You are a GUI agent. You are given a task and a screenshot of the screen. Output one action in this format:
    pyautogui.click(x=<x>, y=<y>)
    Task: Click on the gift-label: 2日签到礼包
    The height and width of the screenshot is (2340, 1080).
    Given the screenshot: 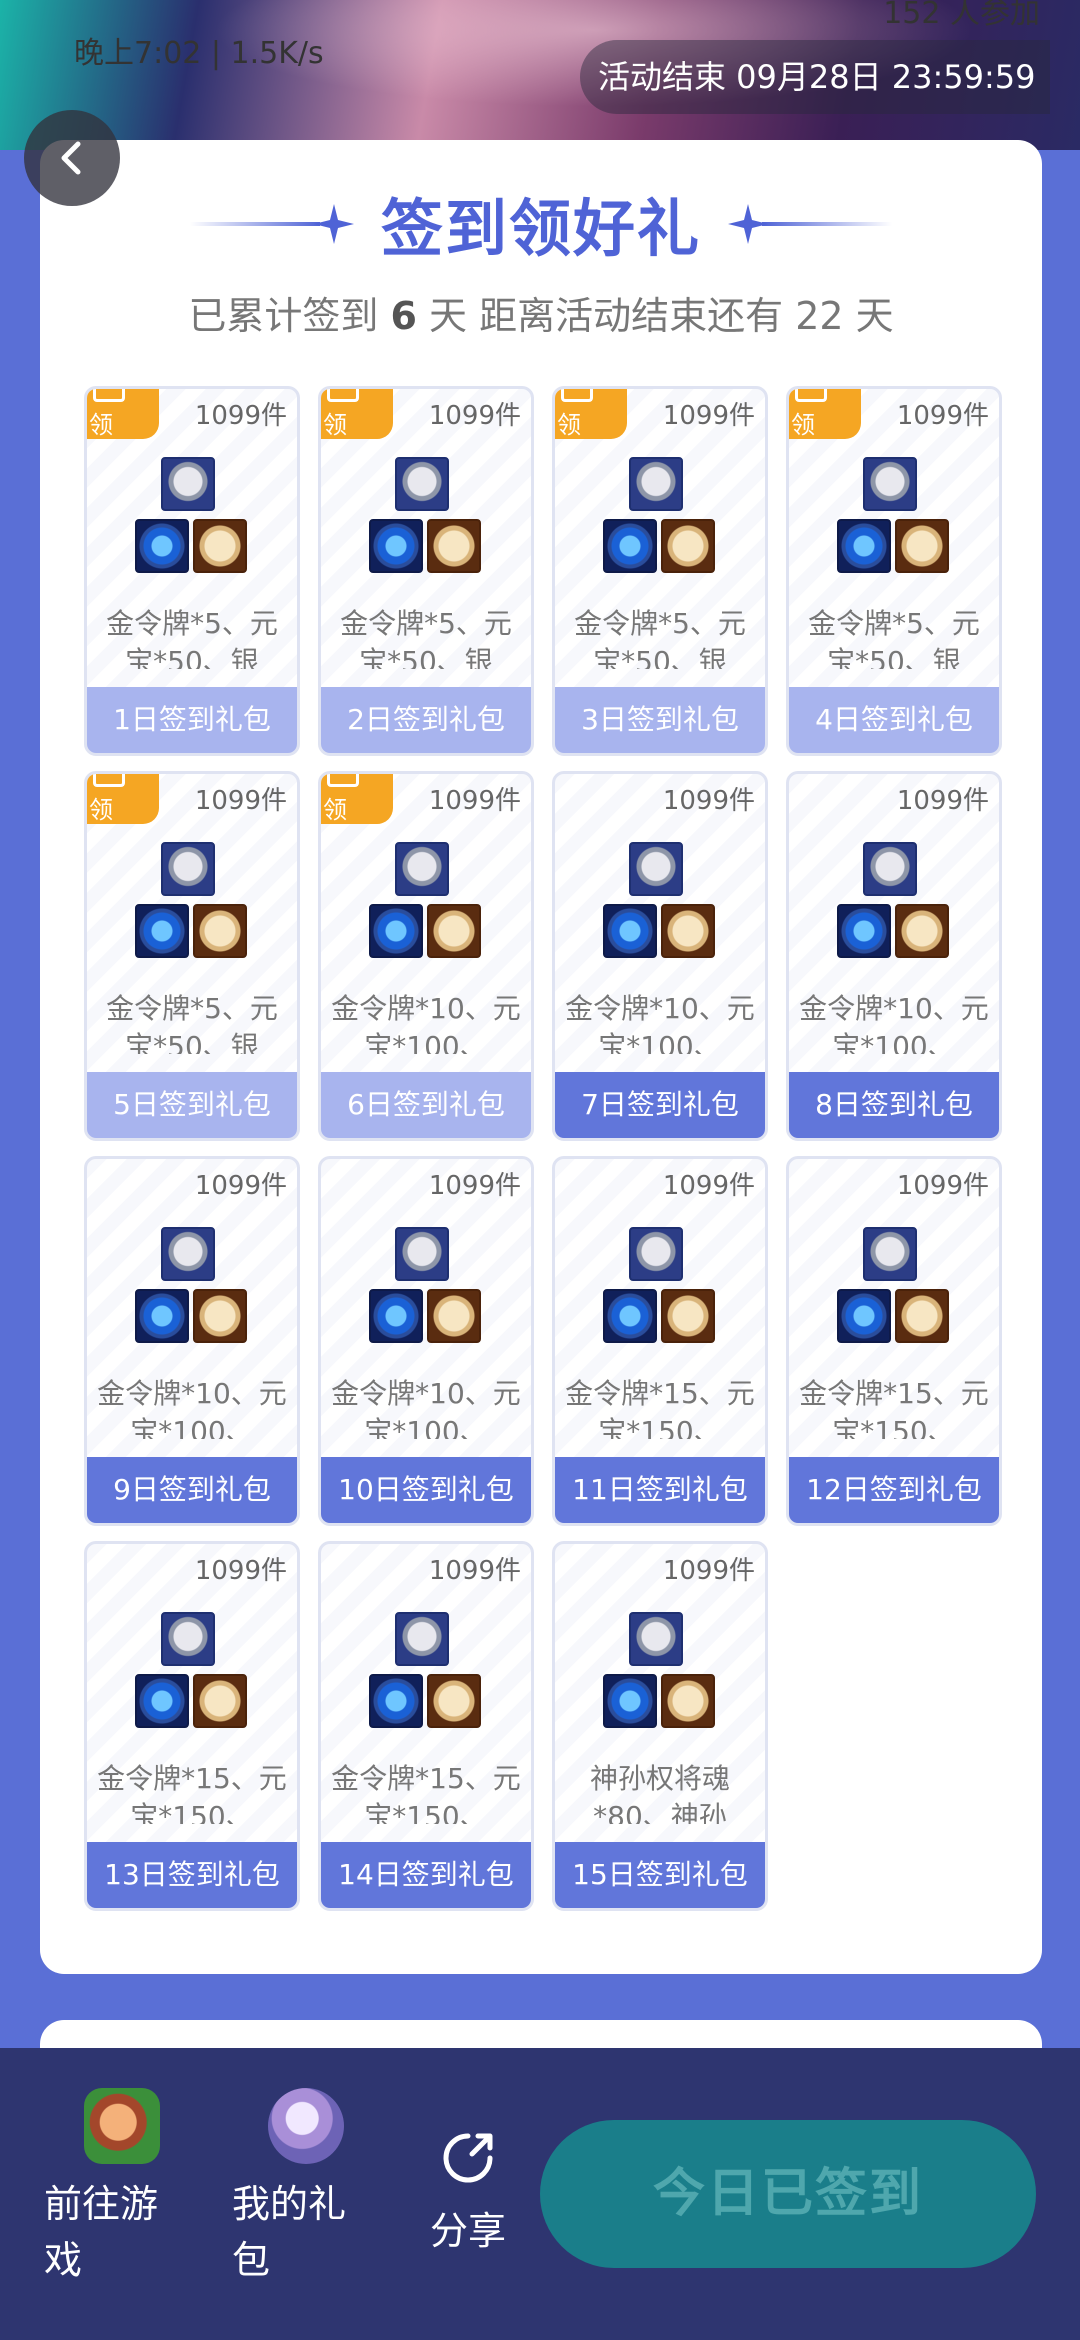 What is the action you would take?
    pyautogui.click(x=426, y=720)
    